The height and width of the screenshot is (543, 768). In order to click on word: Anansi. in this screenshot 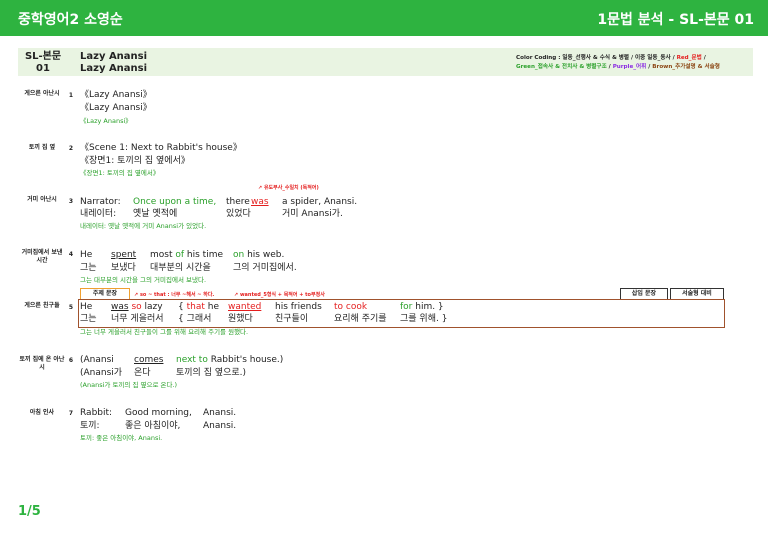, I will do `click(220, 413)`.